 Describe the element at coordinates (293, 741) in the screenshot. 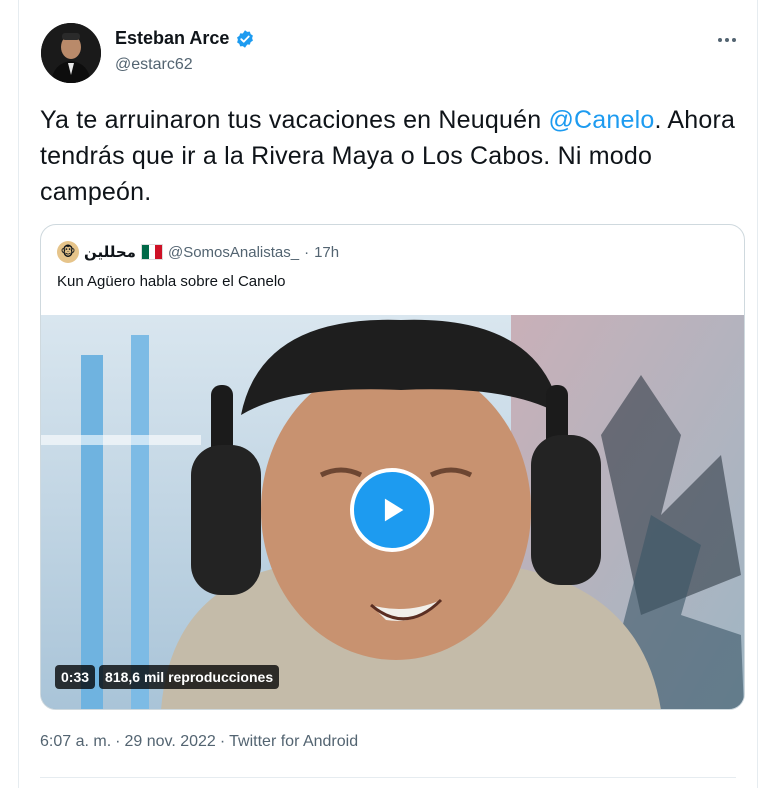

I see `tweet-client: Twitter for Android` at that location.